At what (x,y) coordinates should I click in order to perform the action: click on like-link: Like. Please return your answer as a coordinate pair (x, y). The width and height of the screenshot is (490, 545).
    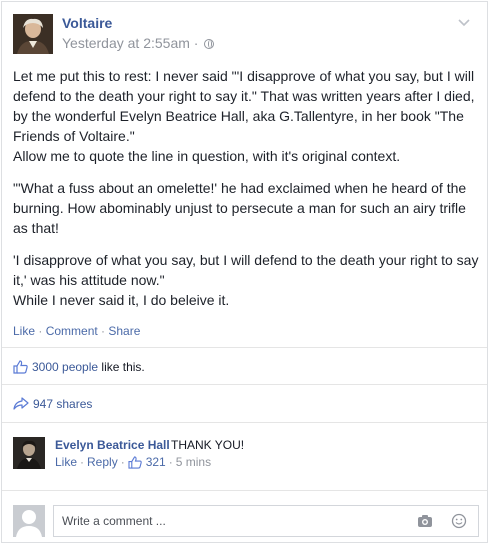
    Looking at the image, I should click on (24, 331).